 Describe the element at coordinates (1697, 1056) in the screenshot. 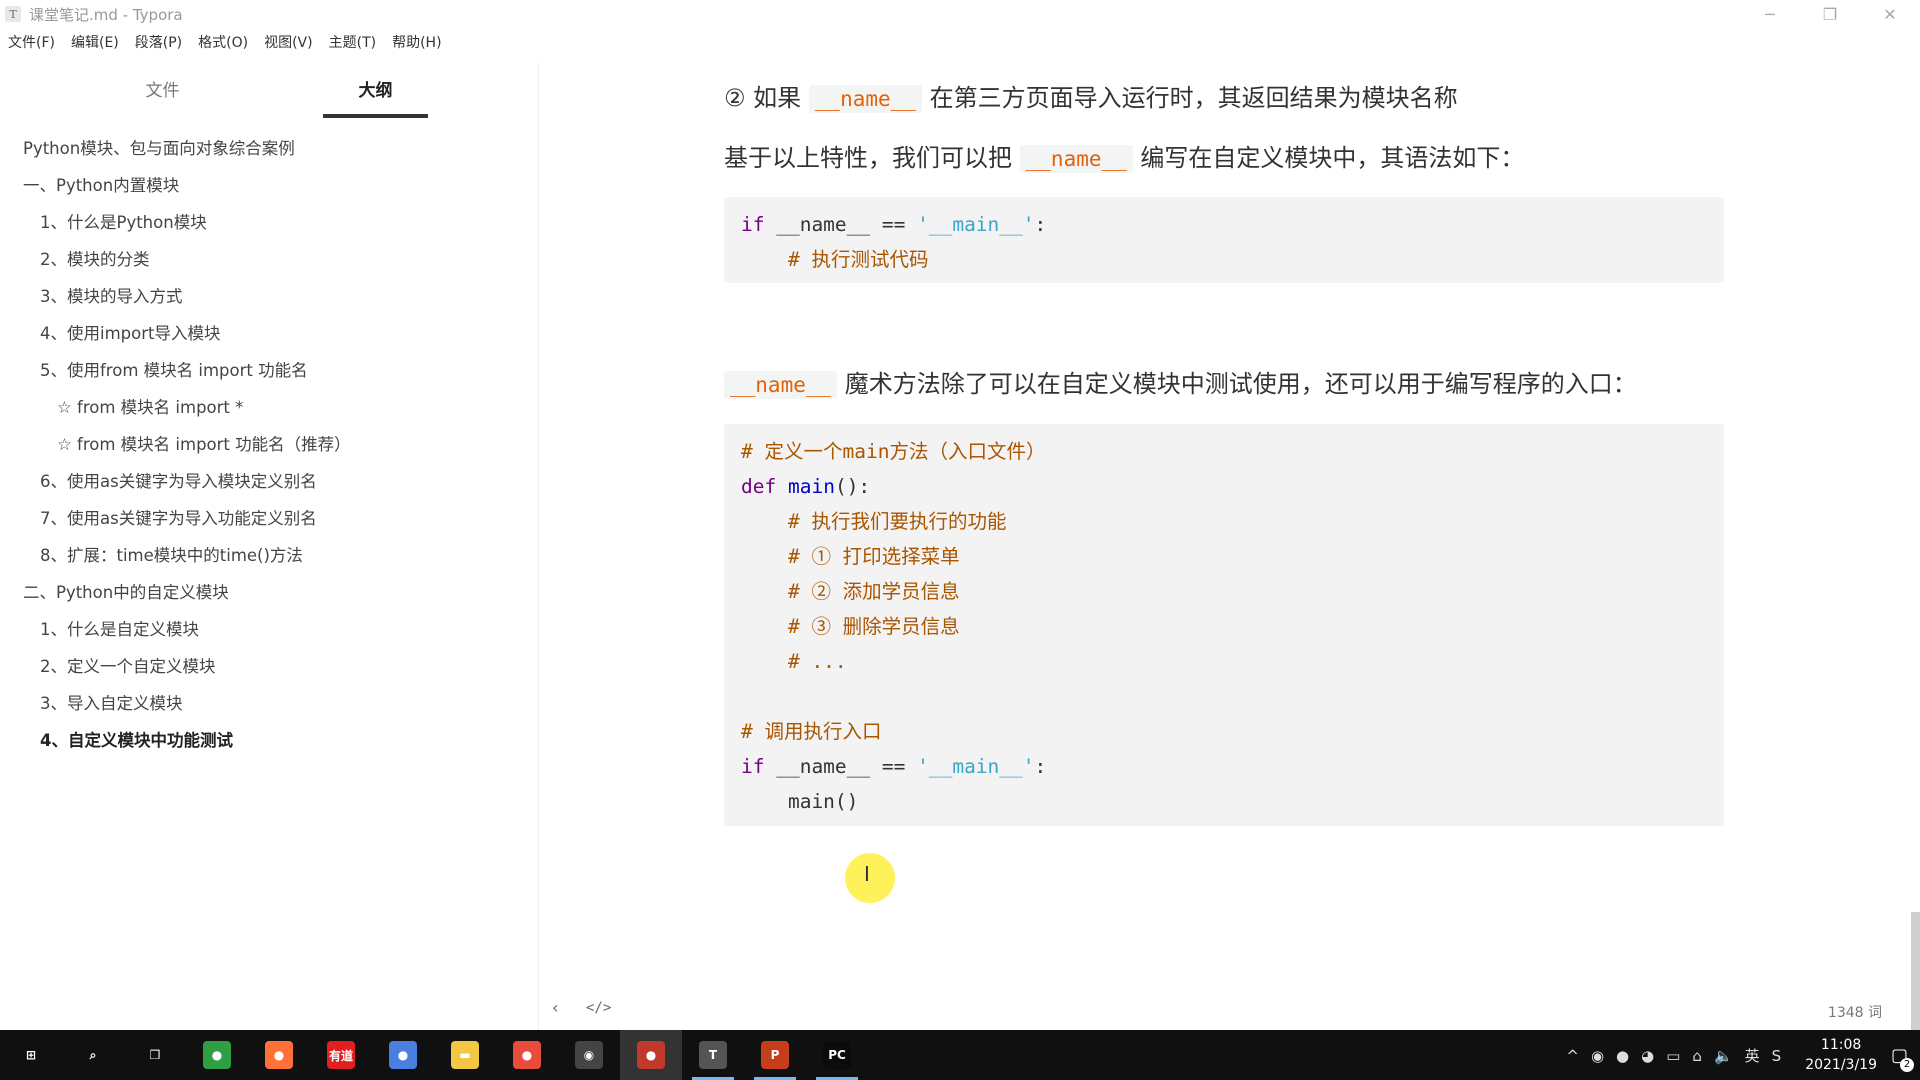

I see `tray-icon: ⌂` at that location.